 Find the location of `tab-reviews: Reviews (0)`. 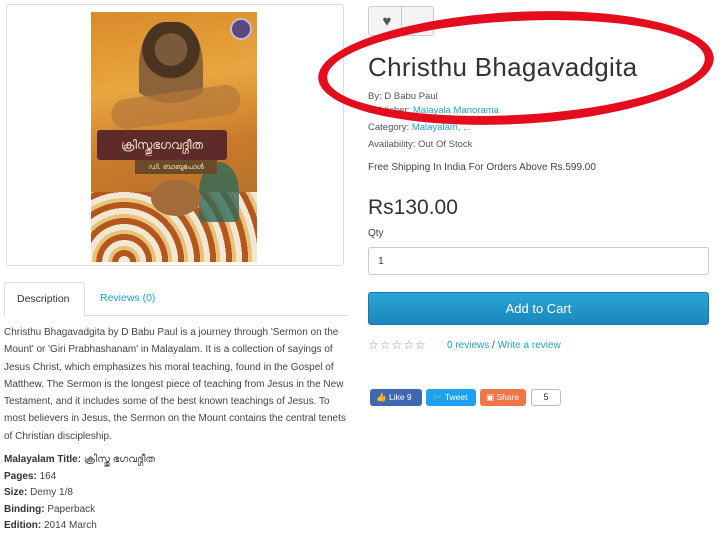

tab-reviews: Reviews (0) is located at coordinates (127, 299).